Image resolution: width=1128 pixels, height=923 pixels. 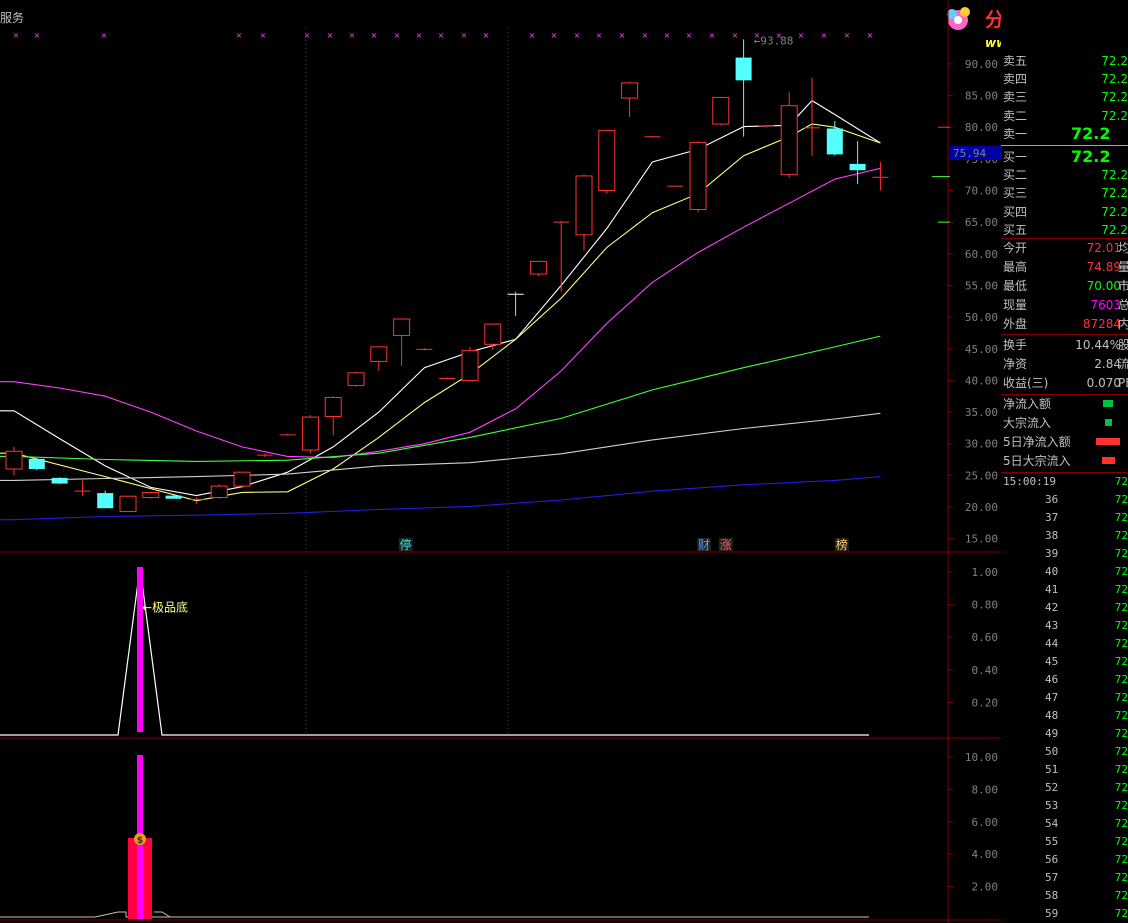 I want to click on tick-time: 49, so click(x=1052, y=733).